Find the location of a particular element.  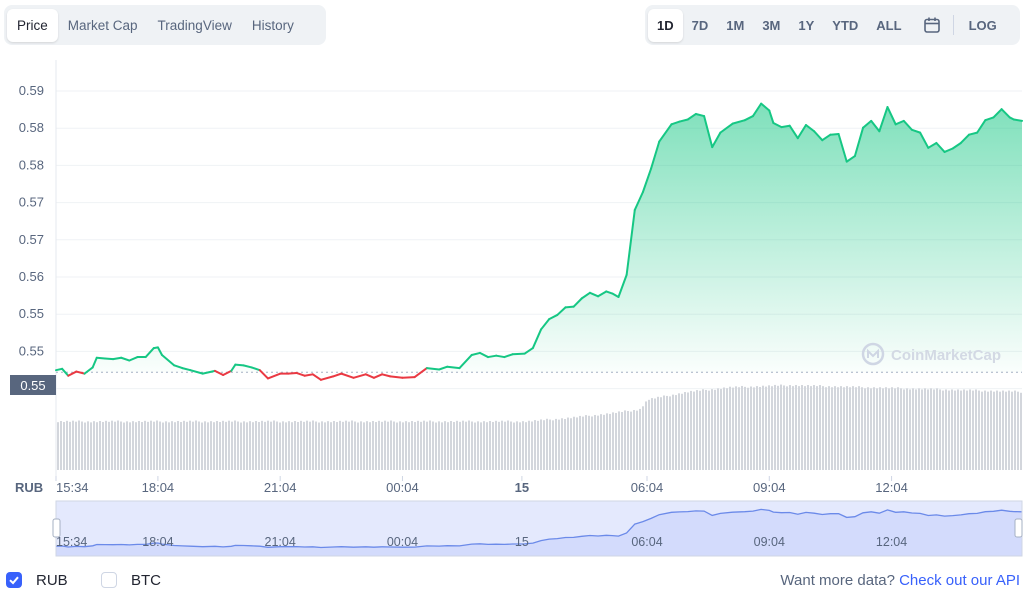

y-tick-label: 0.57 is located at coordinates (31, 202).